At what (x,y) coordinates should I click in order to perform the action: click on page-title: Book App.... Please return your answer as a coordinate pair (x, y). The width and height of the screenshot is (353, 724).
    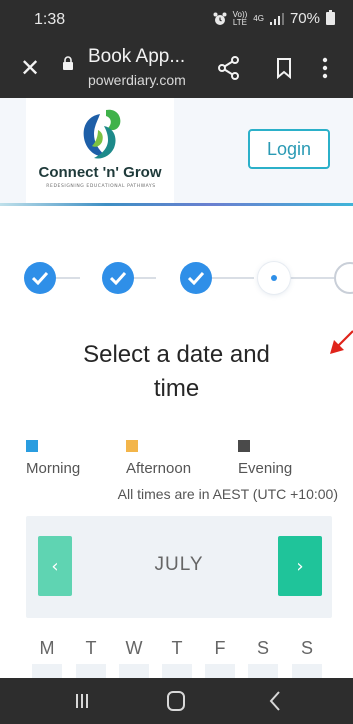
    Looking at the image, I should click on (137, 56).